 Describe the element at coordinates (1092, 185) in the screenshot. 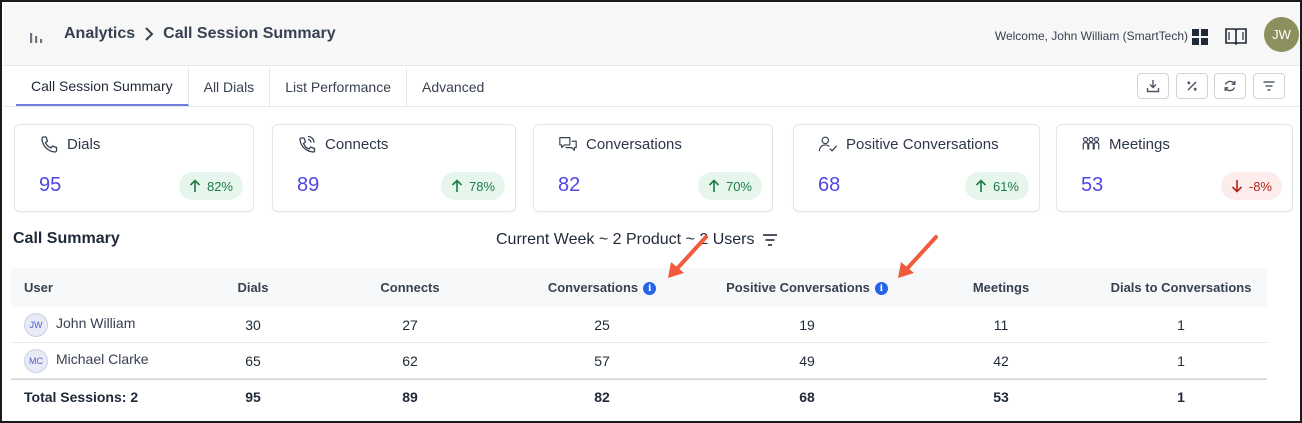

I see `kpi-value: 53` at that location.